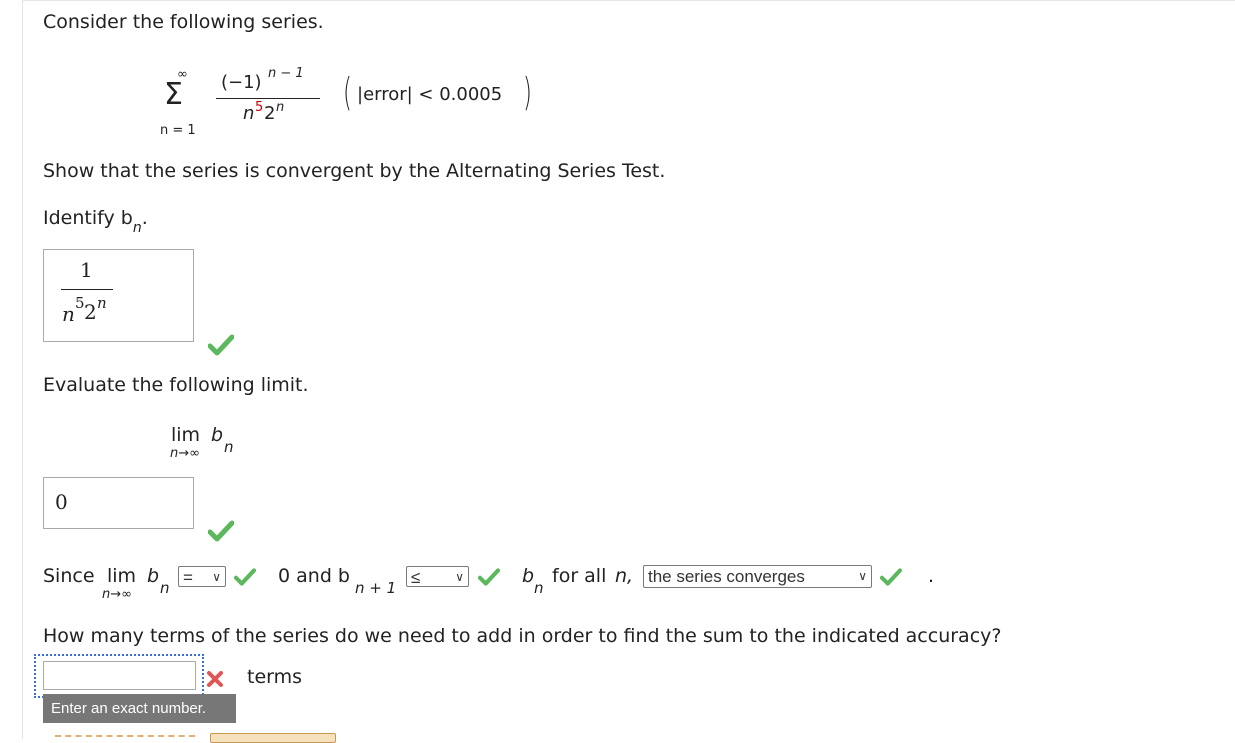 This screenshot has width=1235, height=743. I want to click on numerator-base: (−1), so click(241, 82).